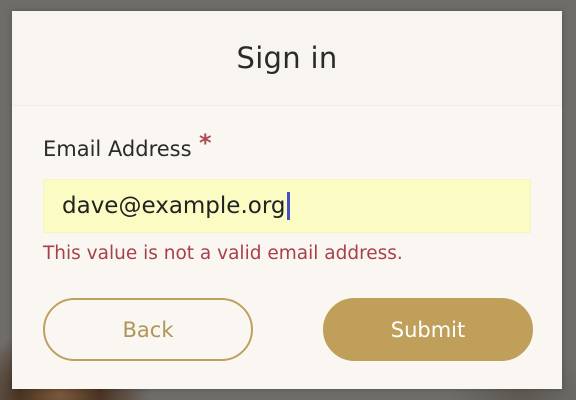 The image size is (576, 400). I want to click on submit-button: Submit, so click(428, 329).